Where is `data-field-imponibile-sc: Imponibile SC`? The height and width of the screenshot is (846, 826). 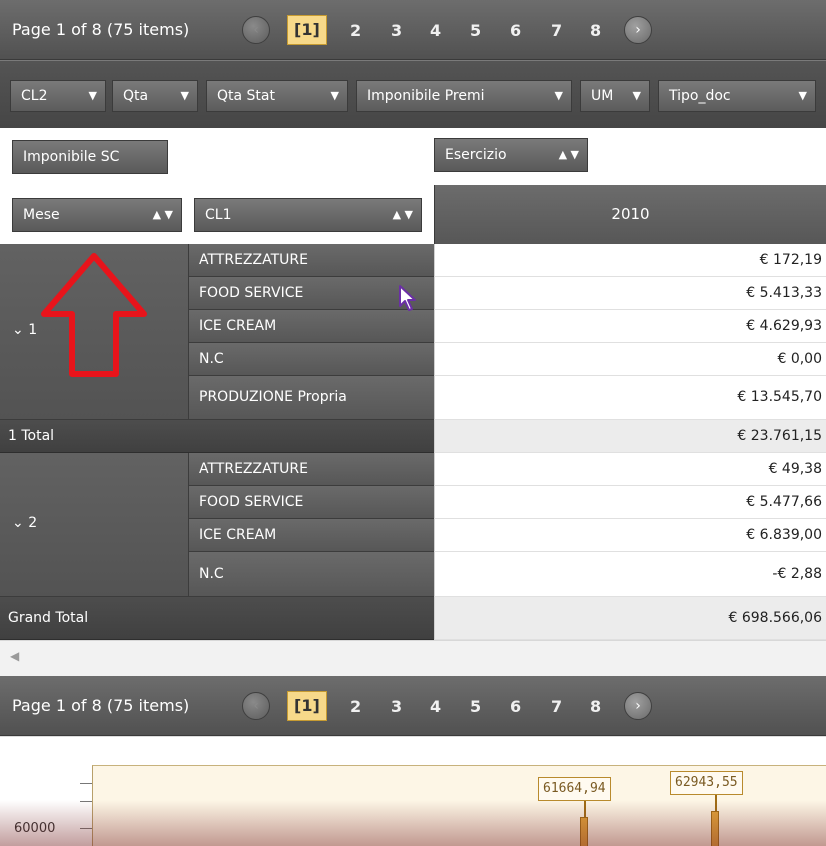
data-field-imponibile-sc: Imponibile SC is located at coordinates (90, 157).